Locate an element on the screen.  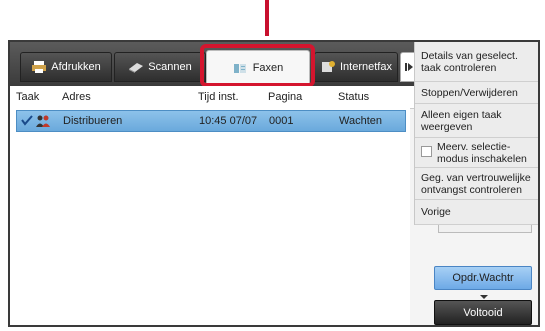
menu-item-own-jobs-only: Alleen eigen taak weergeven is located at coordinates (476, 121).